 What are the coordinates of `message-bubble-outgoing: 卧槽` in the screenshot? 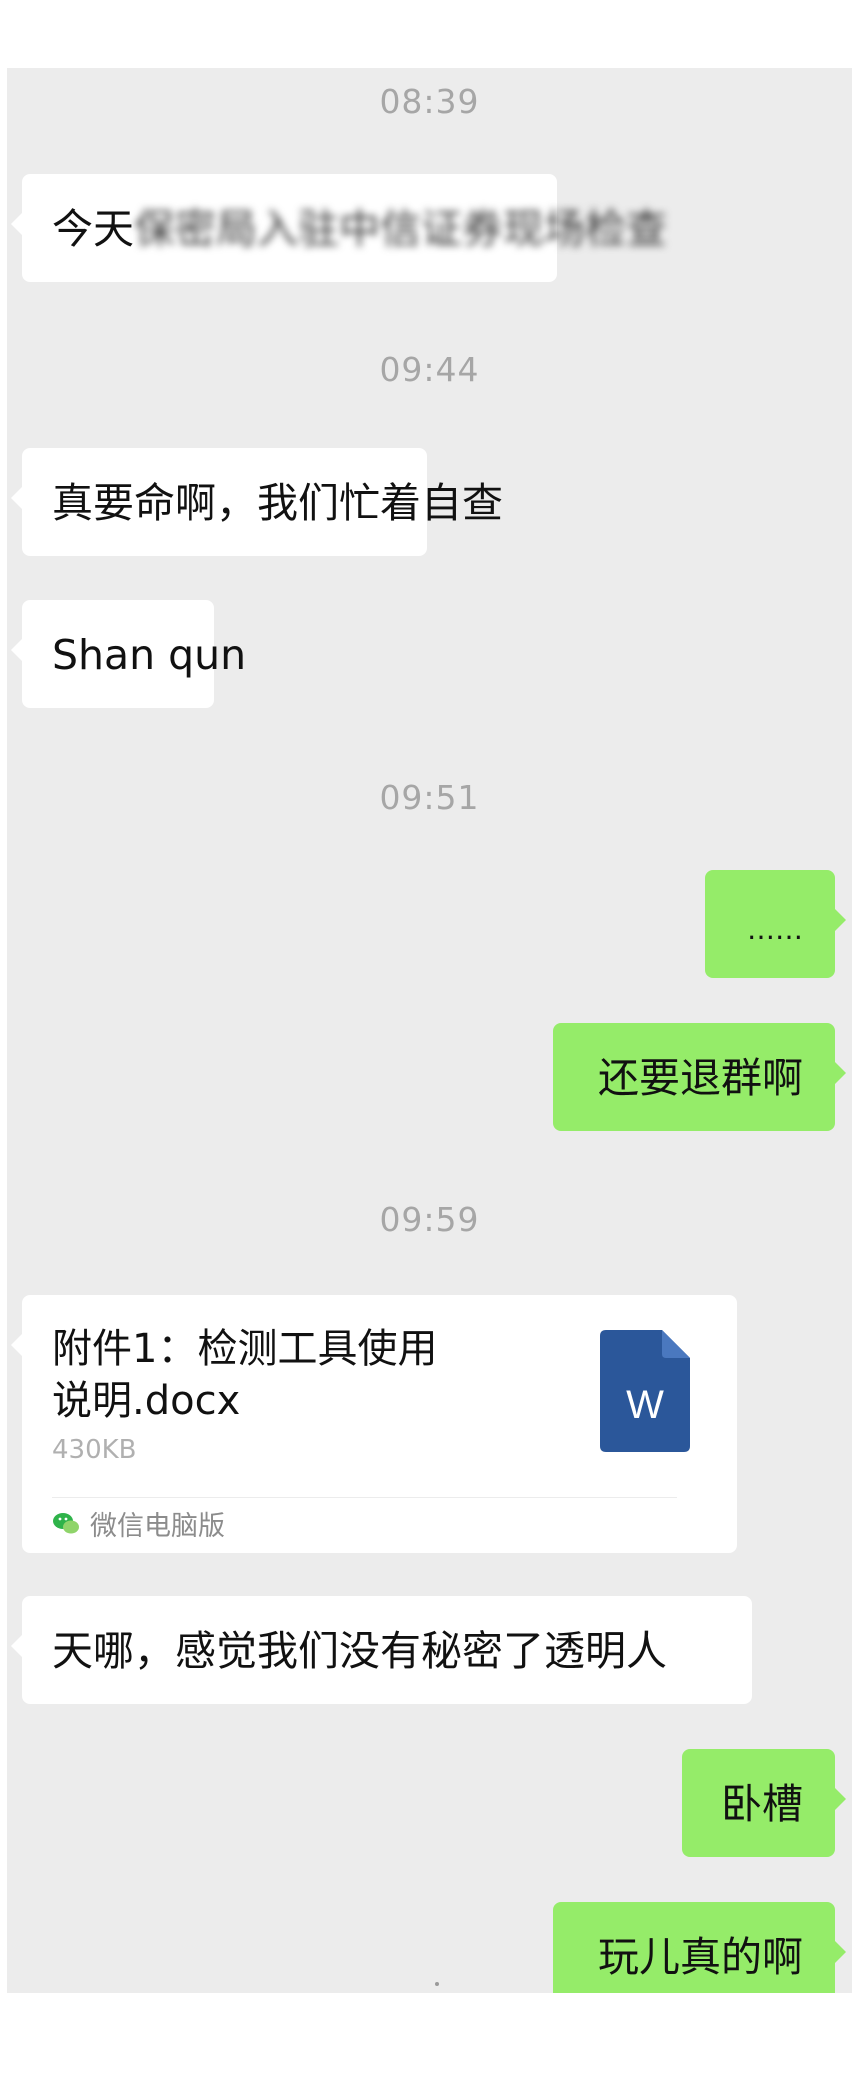 It's located at (764, 1803).